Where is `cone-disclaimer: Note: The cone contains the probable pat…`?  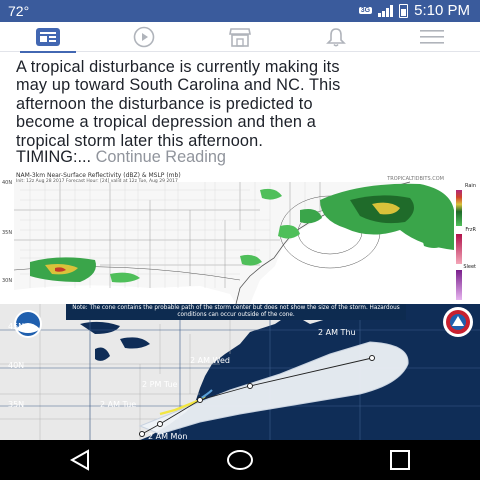
cone-disclaimer: Note: The cone contains the probable pat… is located at coordinates (236, 312).